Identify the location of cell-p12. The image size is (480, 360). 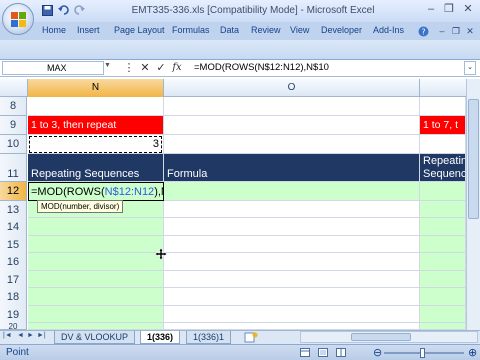
(443, 191).